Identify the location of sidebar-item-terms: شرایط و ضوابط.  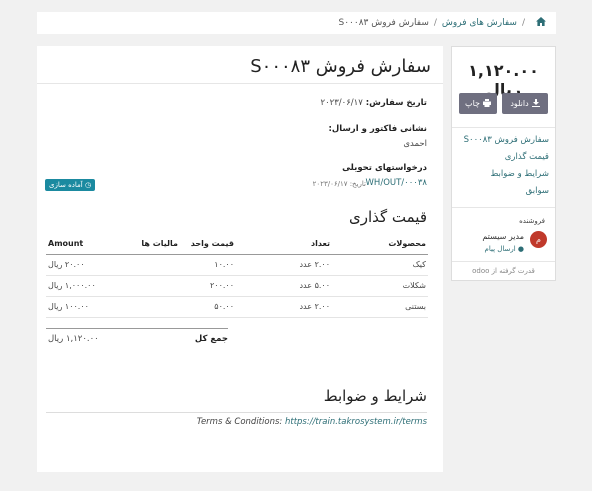
(519, 174).